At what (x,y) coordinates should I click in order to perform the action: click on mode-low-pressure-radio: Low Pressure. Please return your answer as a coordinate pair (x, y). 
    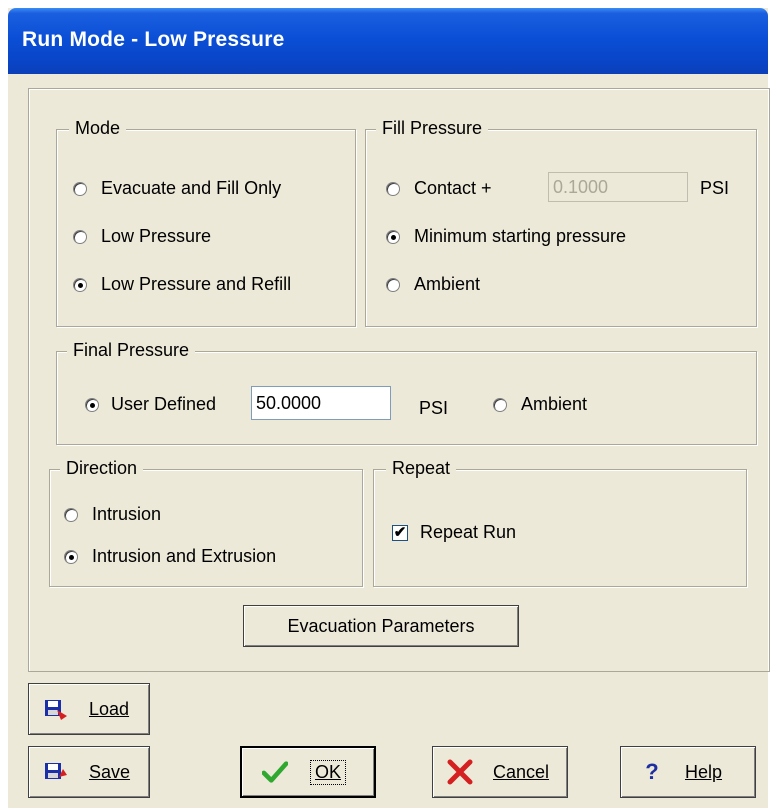
    Looking at the image, I should click on (142, 236).